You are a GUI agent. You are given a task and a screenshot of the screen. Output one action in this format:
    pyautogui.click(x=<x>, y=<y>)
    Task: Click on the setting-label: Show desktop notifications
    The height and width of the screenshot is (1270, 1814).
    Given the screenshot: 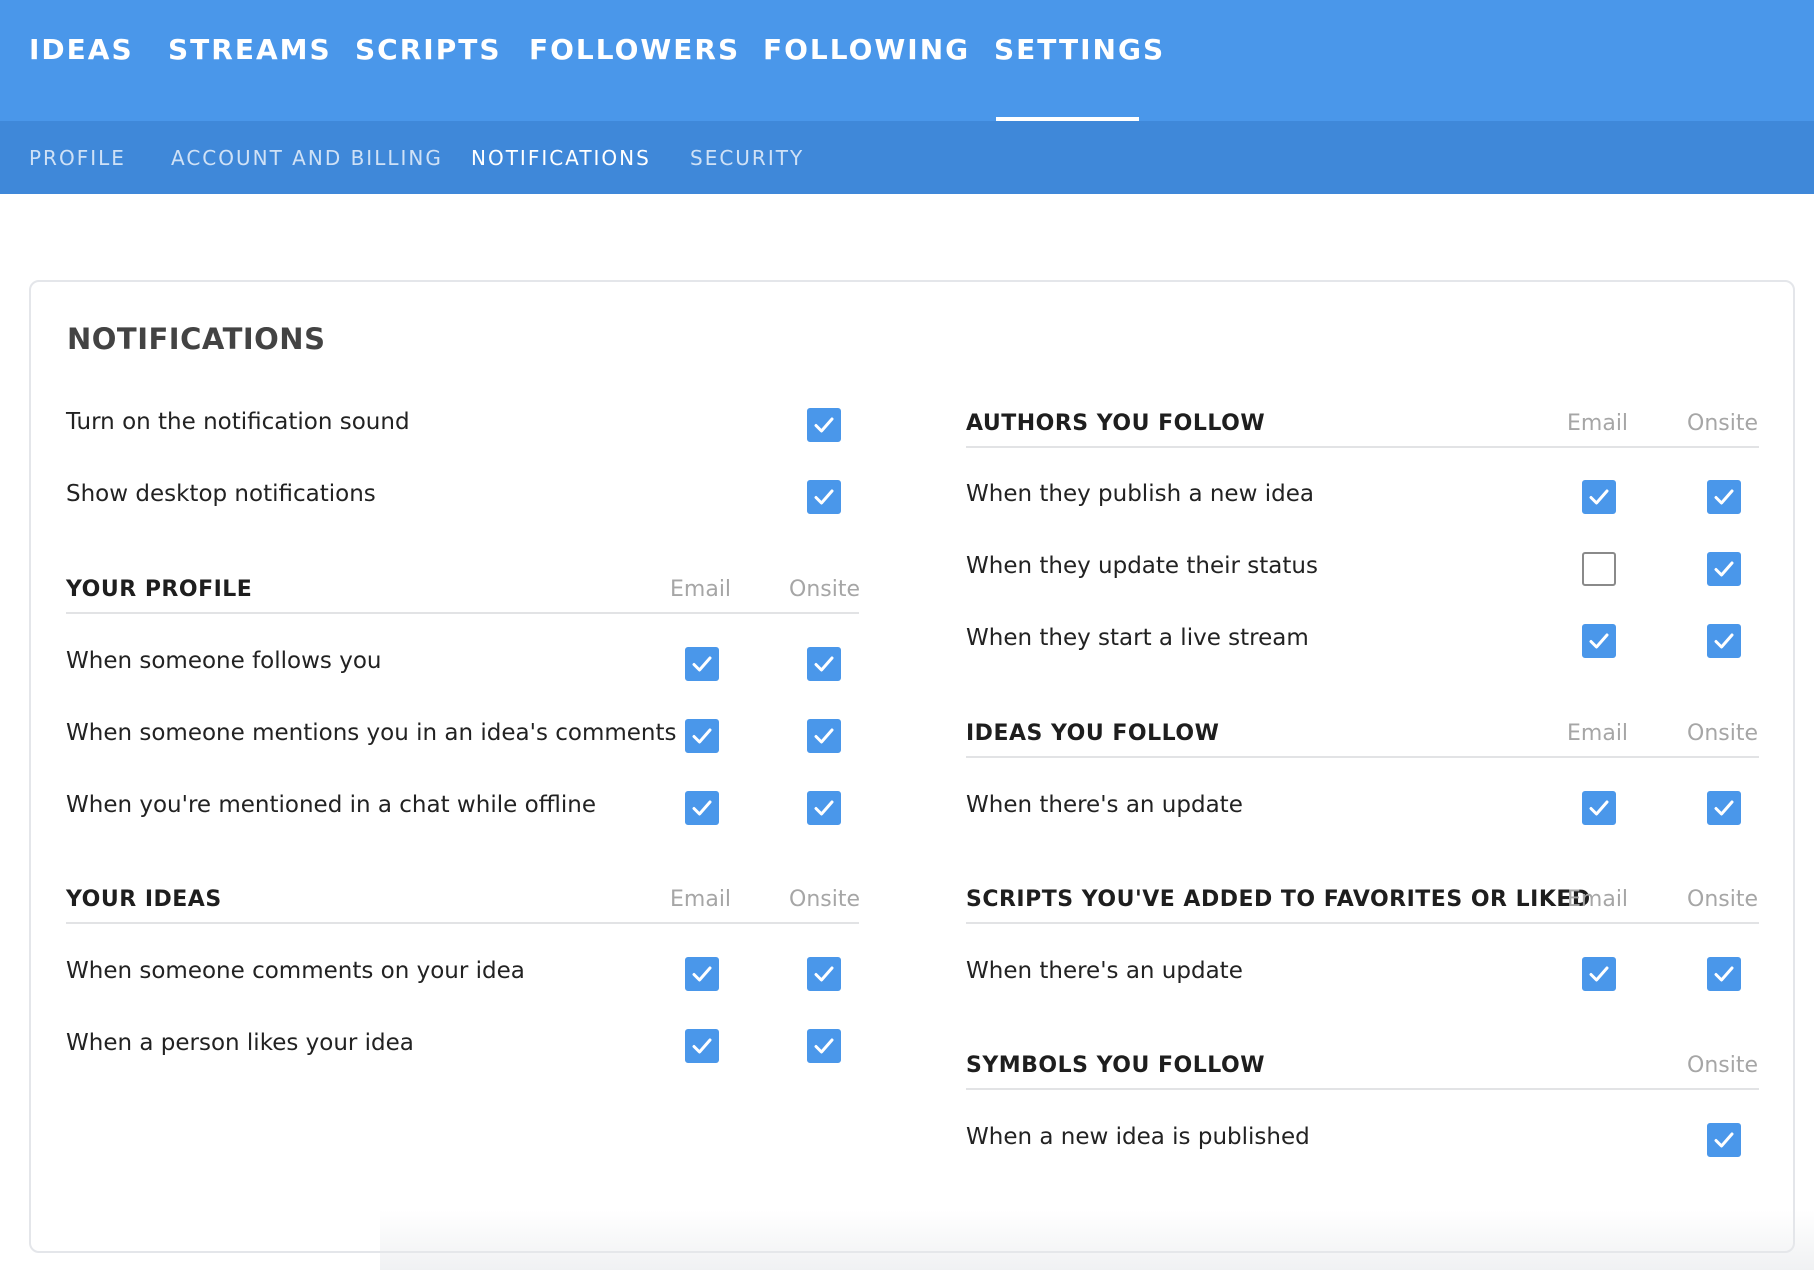 What is the action you would take?
    pyautogui.click(x=221, y=494)
    